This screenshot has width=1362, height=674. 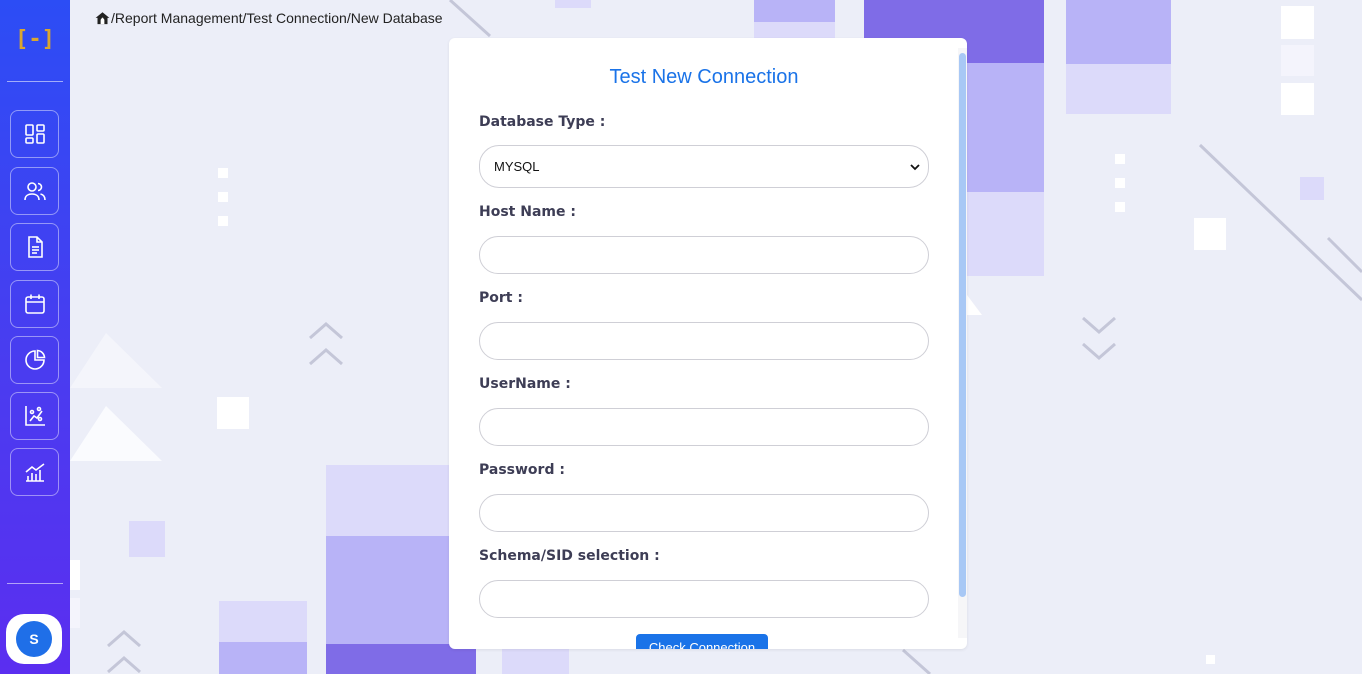 I want to click on password-input, so click(x=704, y=513).